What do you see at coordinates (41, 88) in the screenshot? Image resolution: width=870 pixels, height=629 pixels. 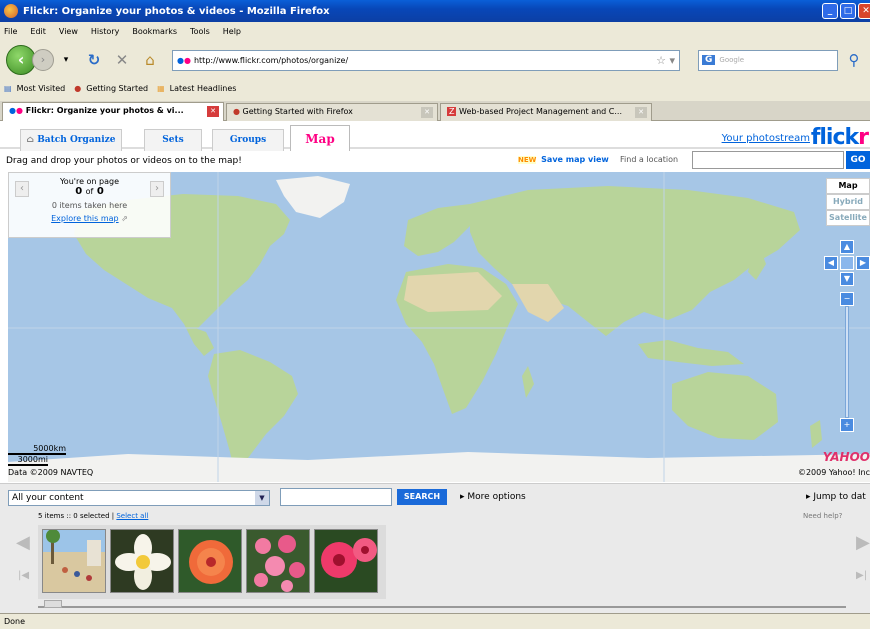 I see `bookmark-most-visited: Most Visited` at bounding box center [41, 88].